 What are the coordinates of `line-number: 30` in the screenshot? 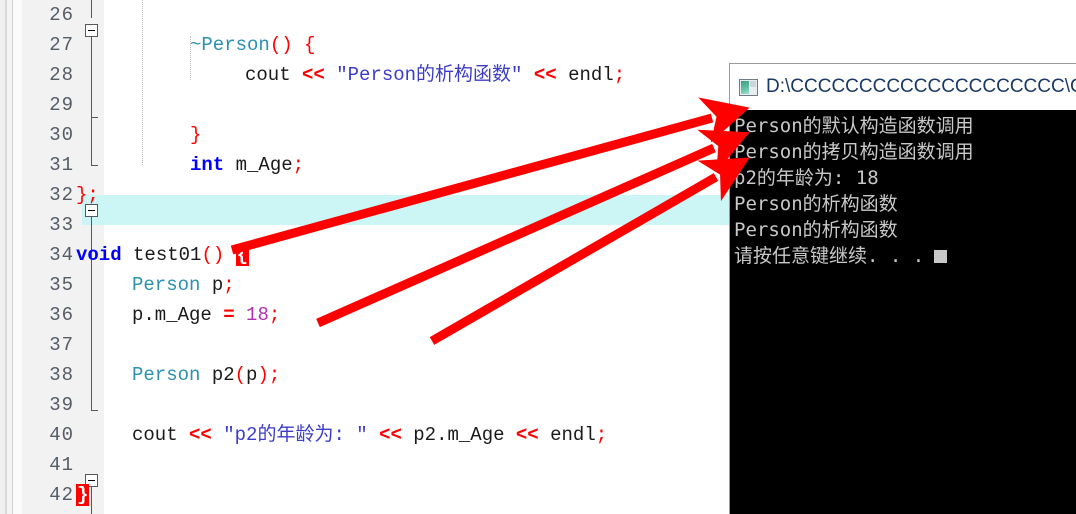 It's located at (61, 135).